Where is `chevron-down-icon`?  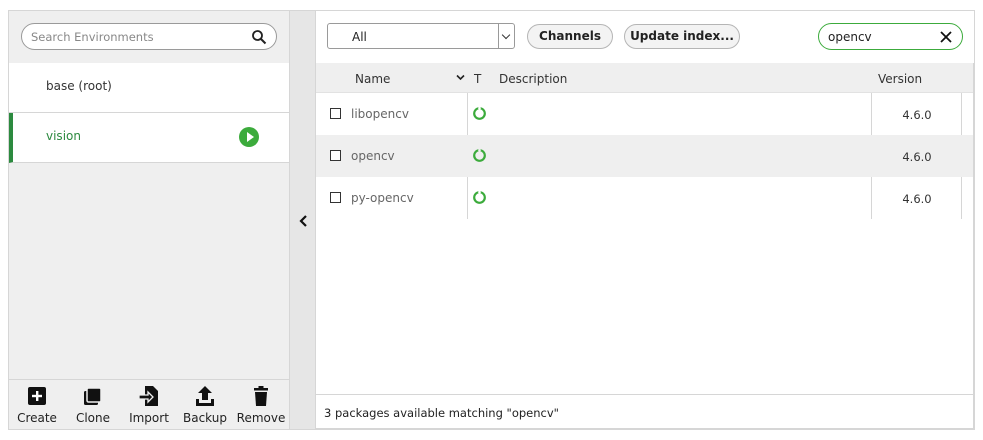
chevron-down-icon is located at coordinates (506, 36).